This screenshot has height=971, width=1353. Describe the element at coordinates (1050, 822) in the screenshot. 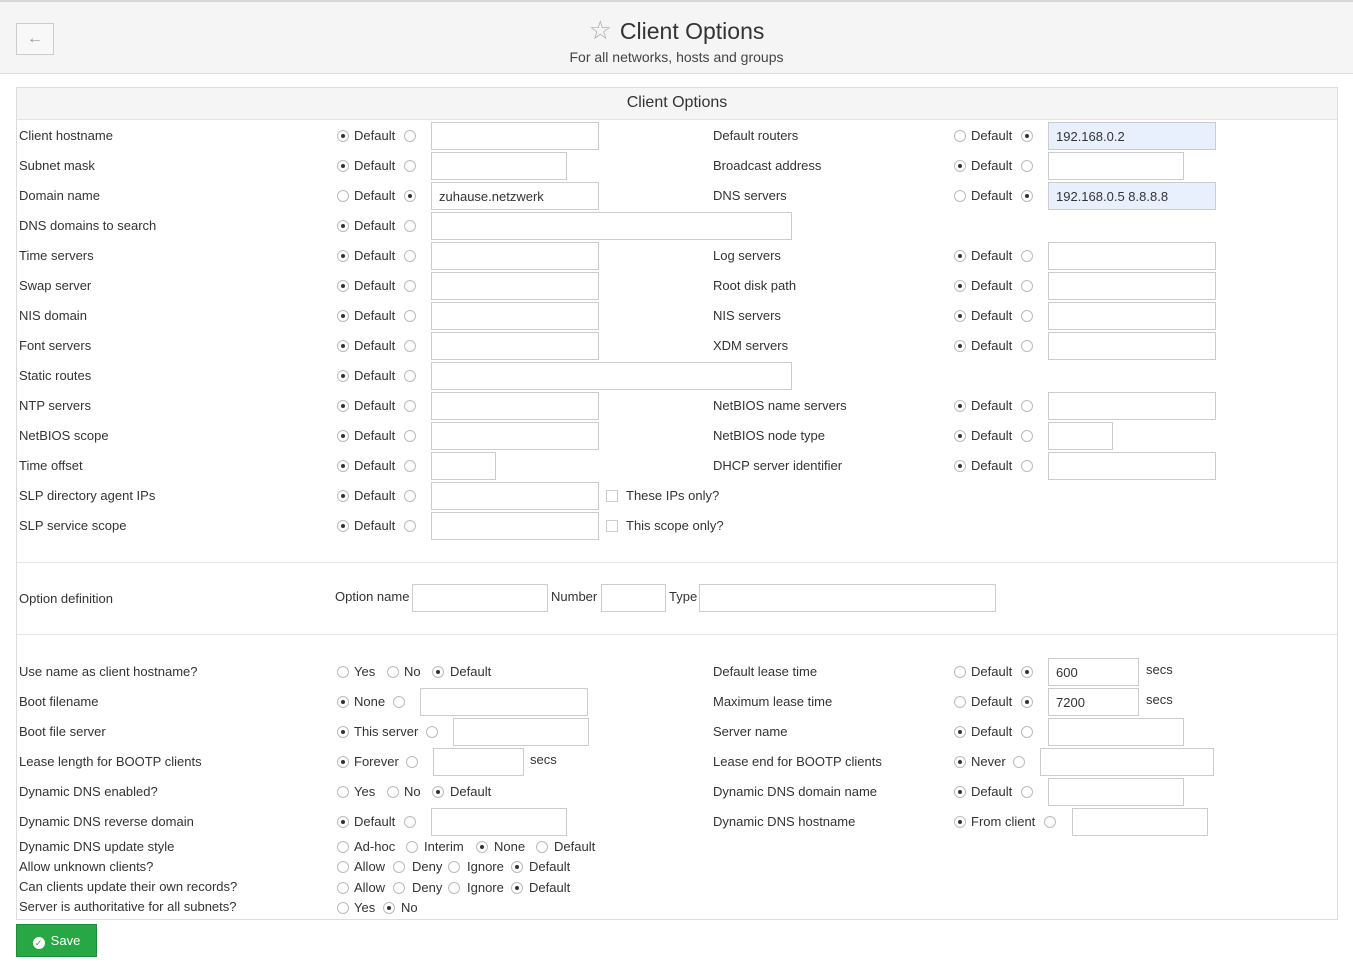

I see `ddns-hostname-custom-radio` at that location.